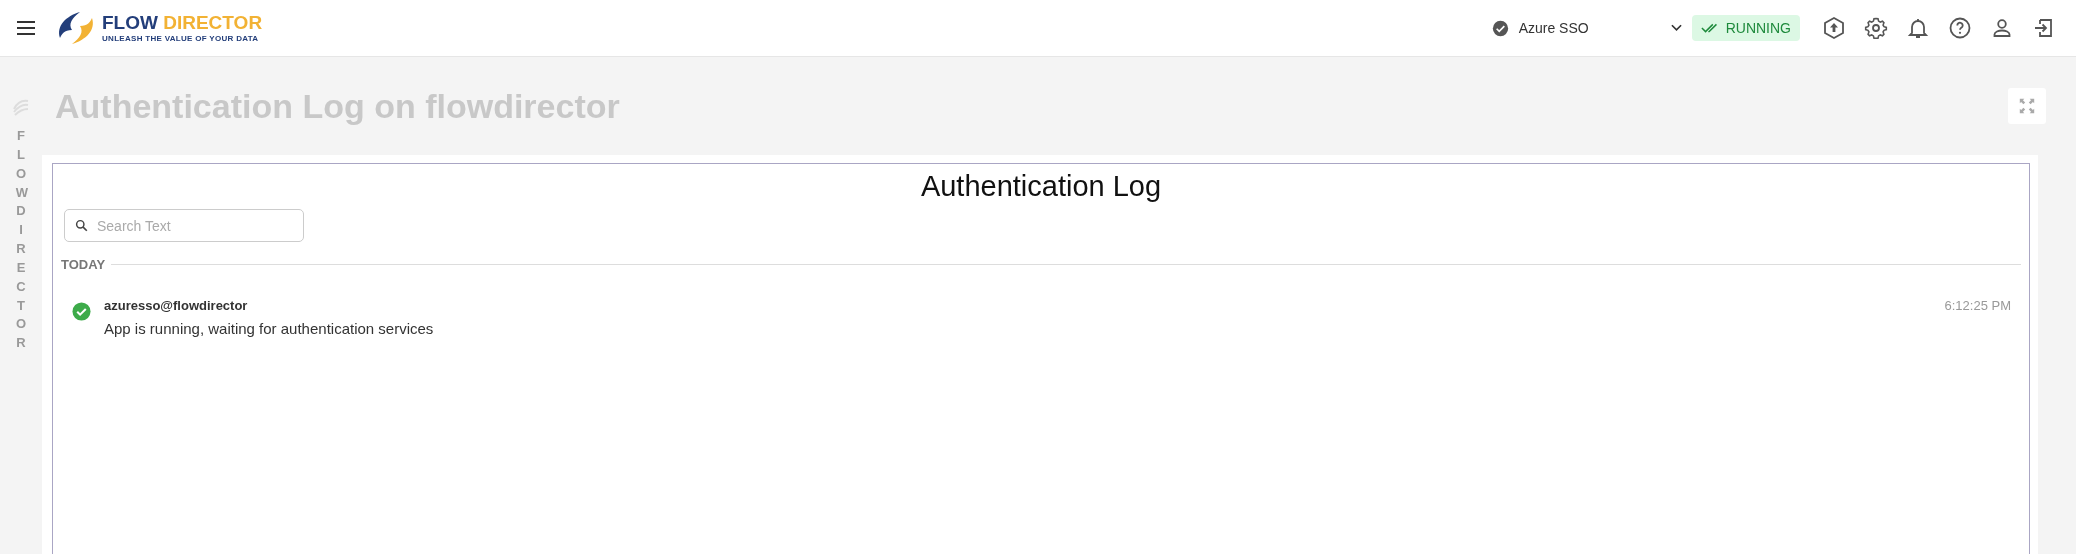 This screenshot has height=554, width=2076. I want to click on logo-text: DIRECTOR, so click(213, 22).